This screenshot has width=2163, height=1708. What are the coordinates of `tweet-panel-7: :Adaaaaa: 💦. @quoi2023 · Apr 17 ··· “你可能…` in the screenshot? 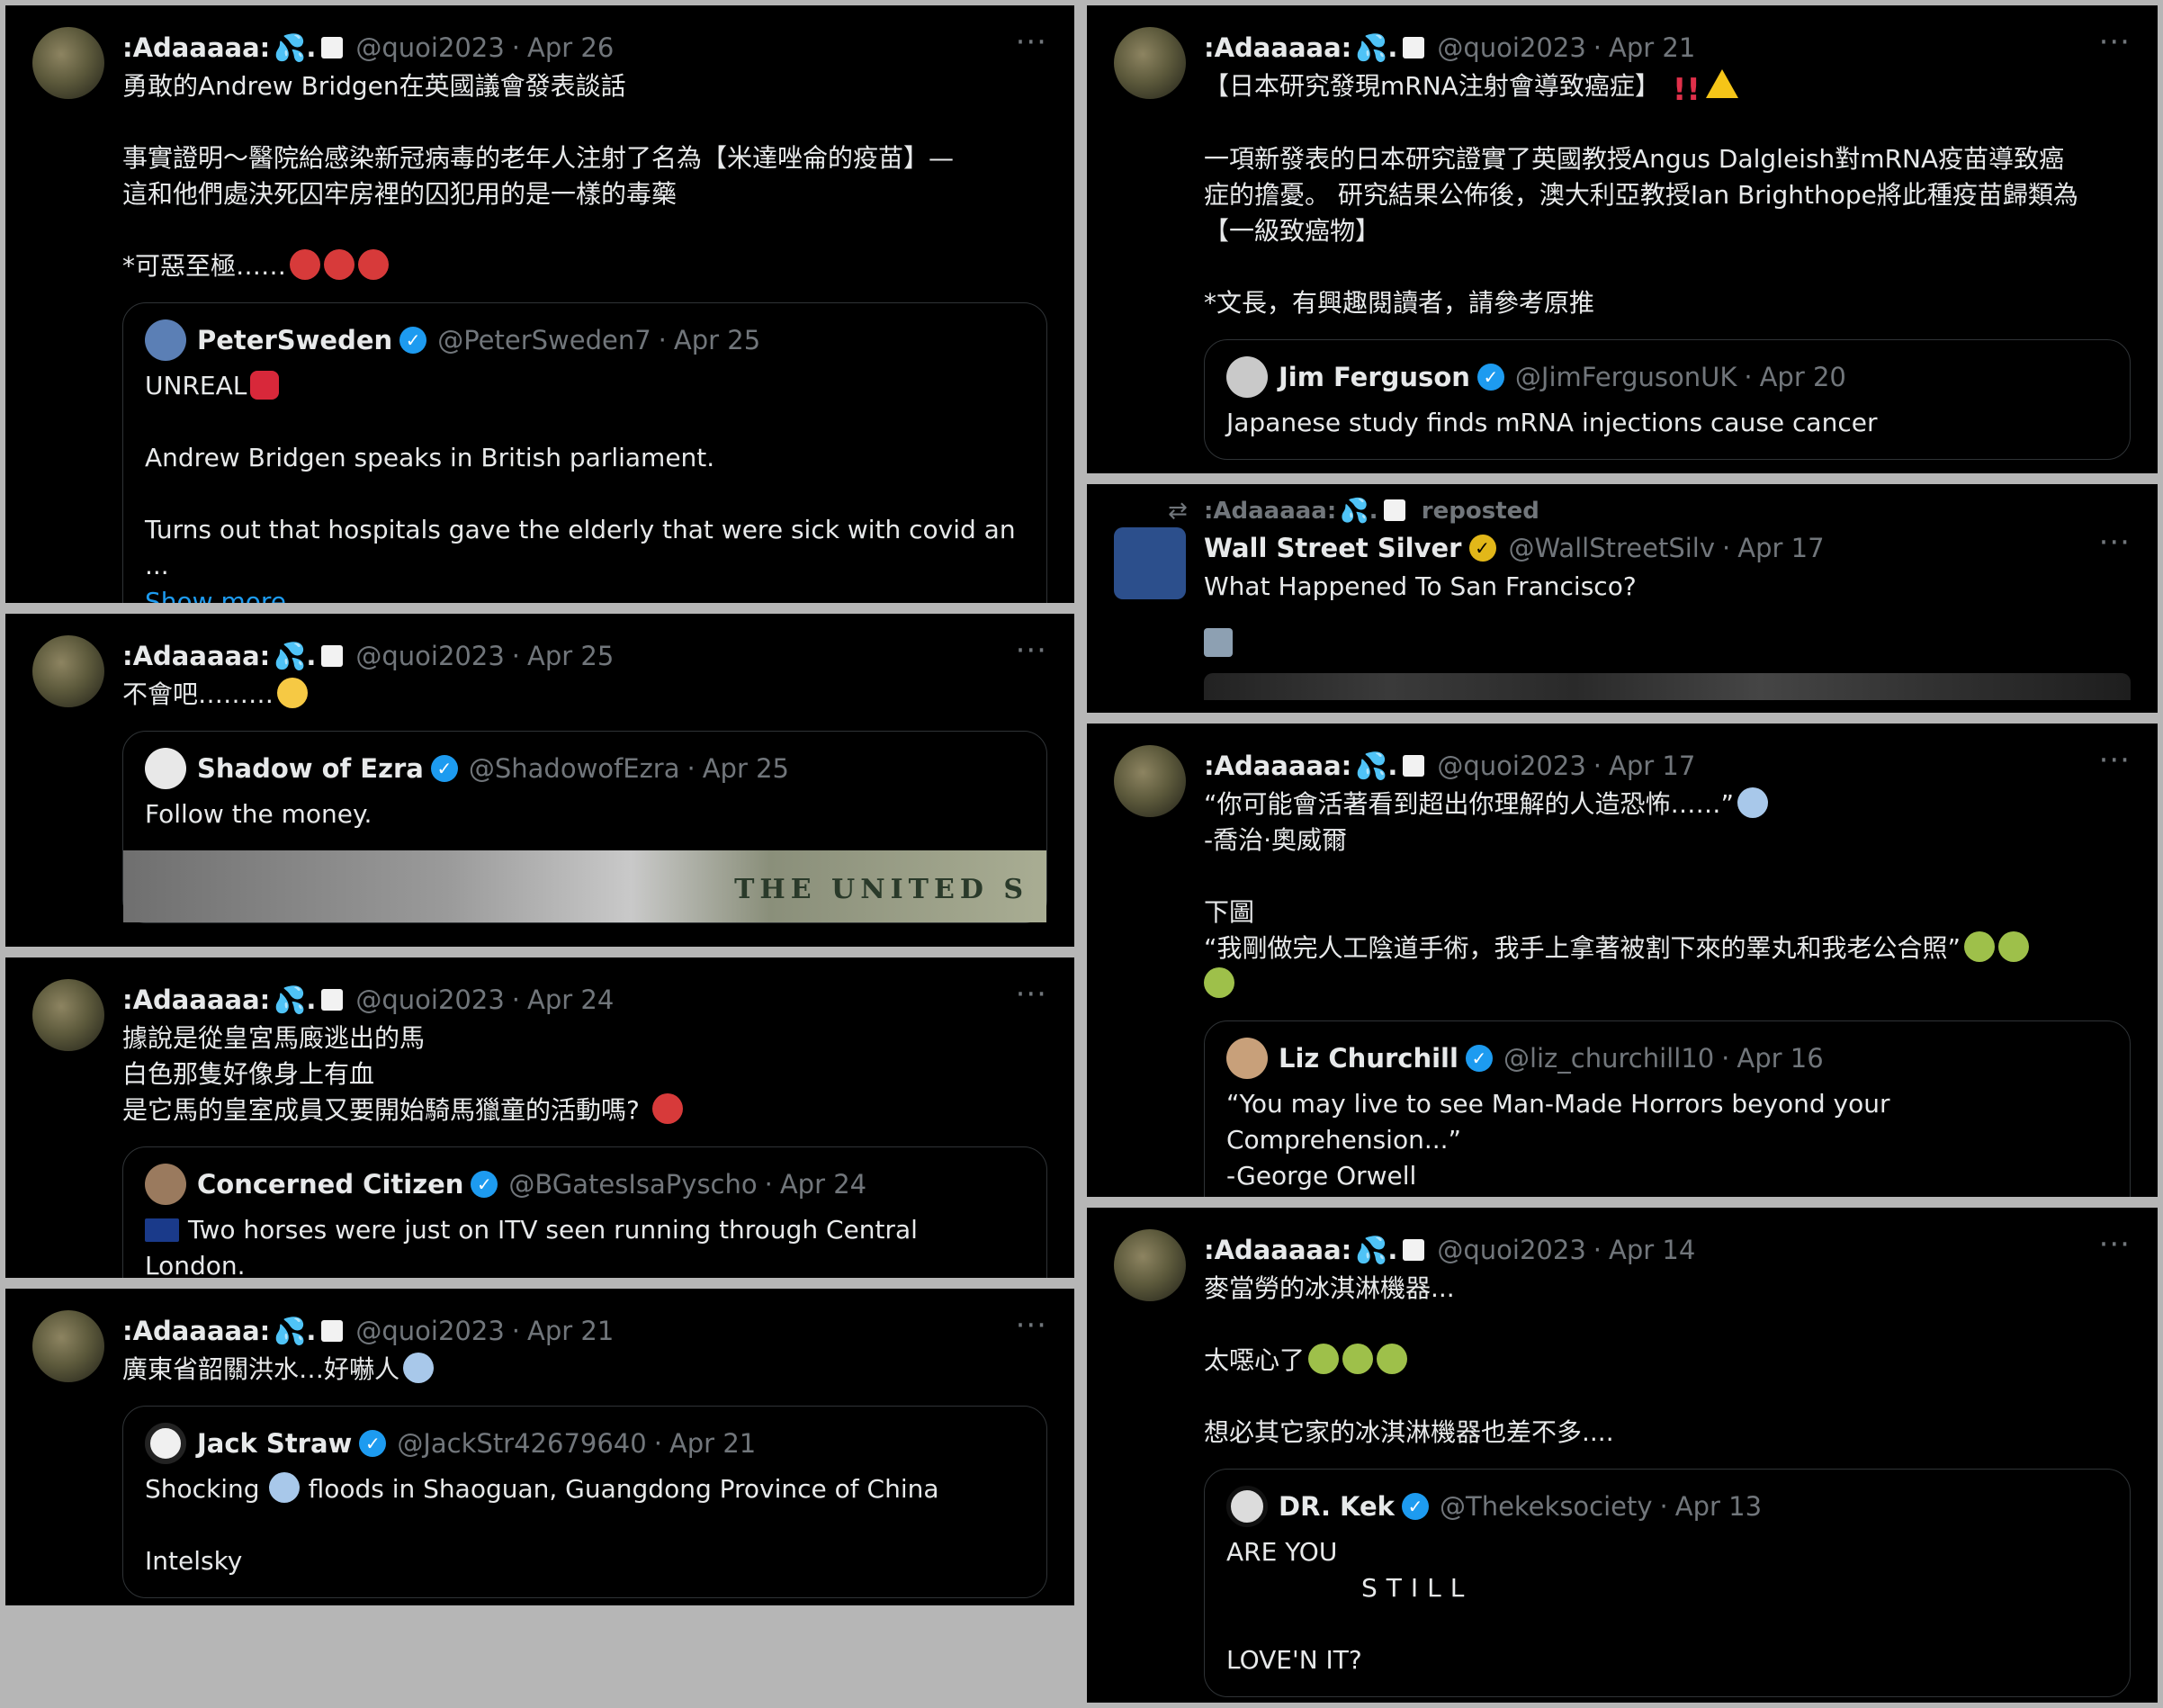 It's located at (1622, 961).